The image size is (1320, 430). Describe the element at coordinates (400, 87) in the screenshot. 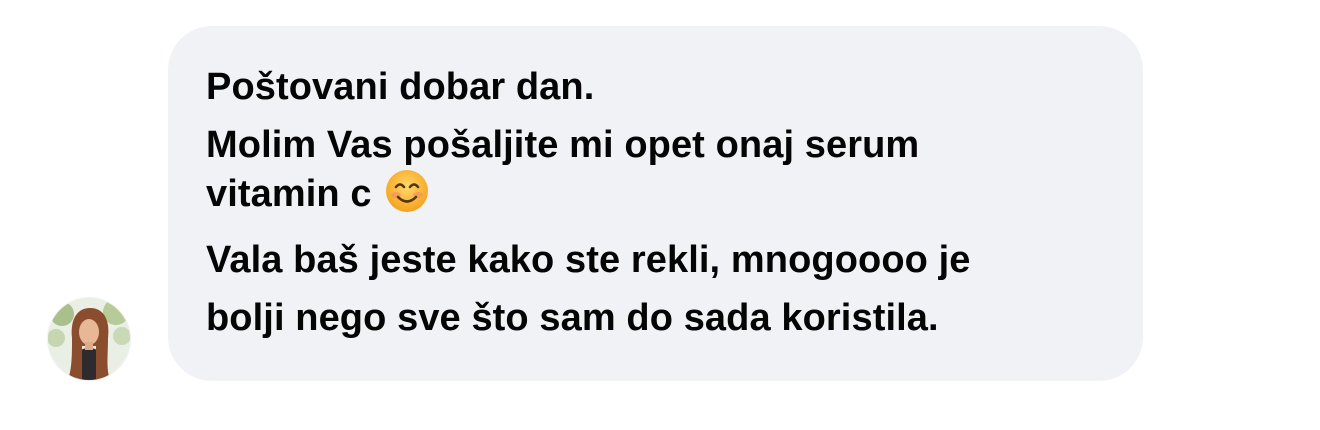

I see `message-line-greeting: Poštovani dobar dan.` at that location.